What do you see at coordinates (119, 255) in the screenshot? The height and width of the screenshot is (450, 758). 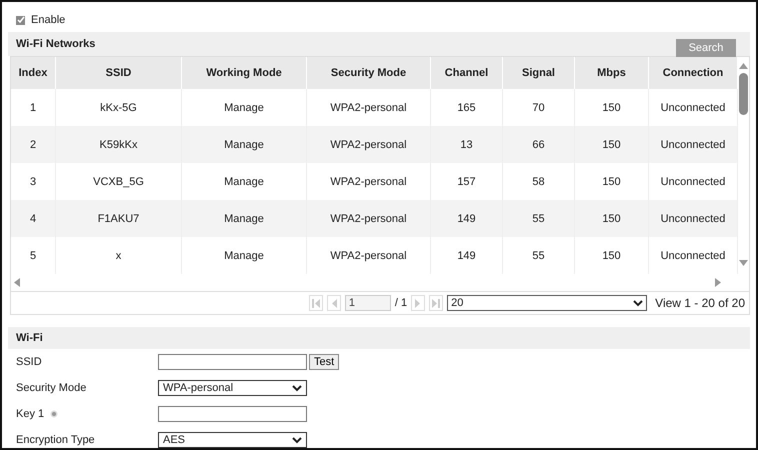 I see `table-cell: x` at bounding box center [119, 255].